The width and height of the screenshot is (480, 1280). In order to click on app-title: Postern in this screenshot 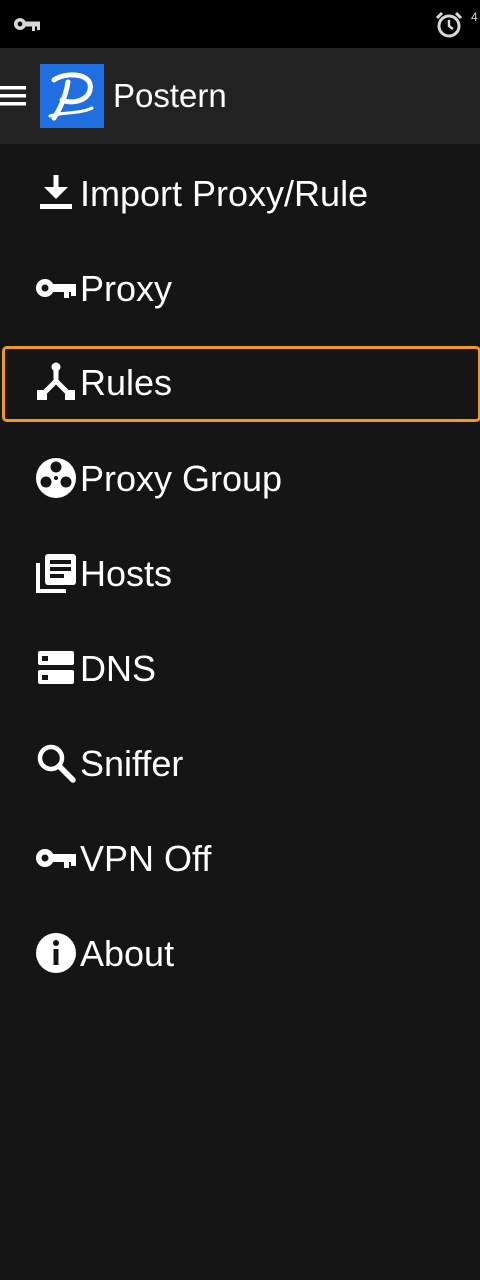, I will do `click(170, 95)`.